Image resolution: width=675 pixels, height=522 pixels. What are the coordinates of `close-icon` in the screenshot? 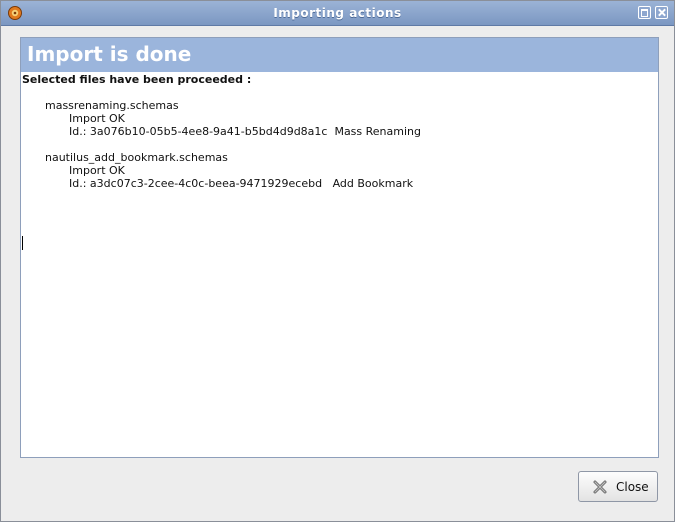 It's located at (600, 487).